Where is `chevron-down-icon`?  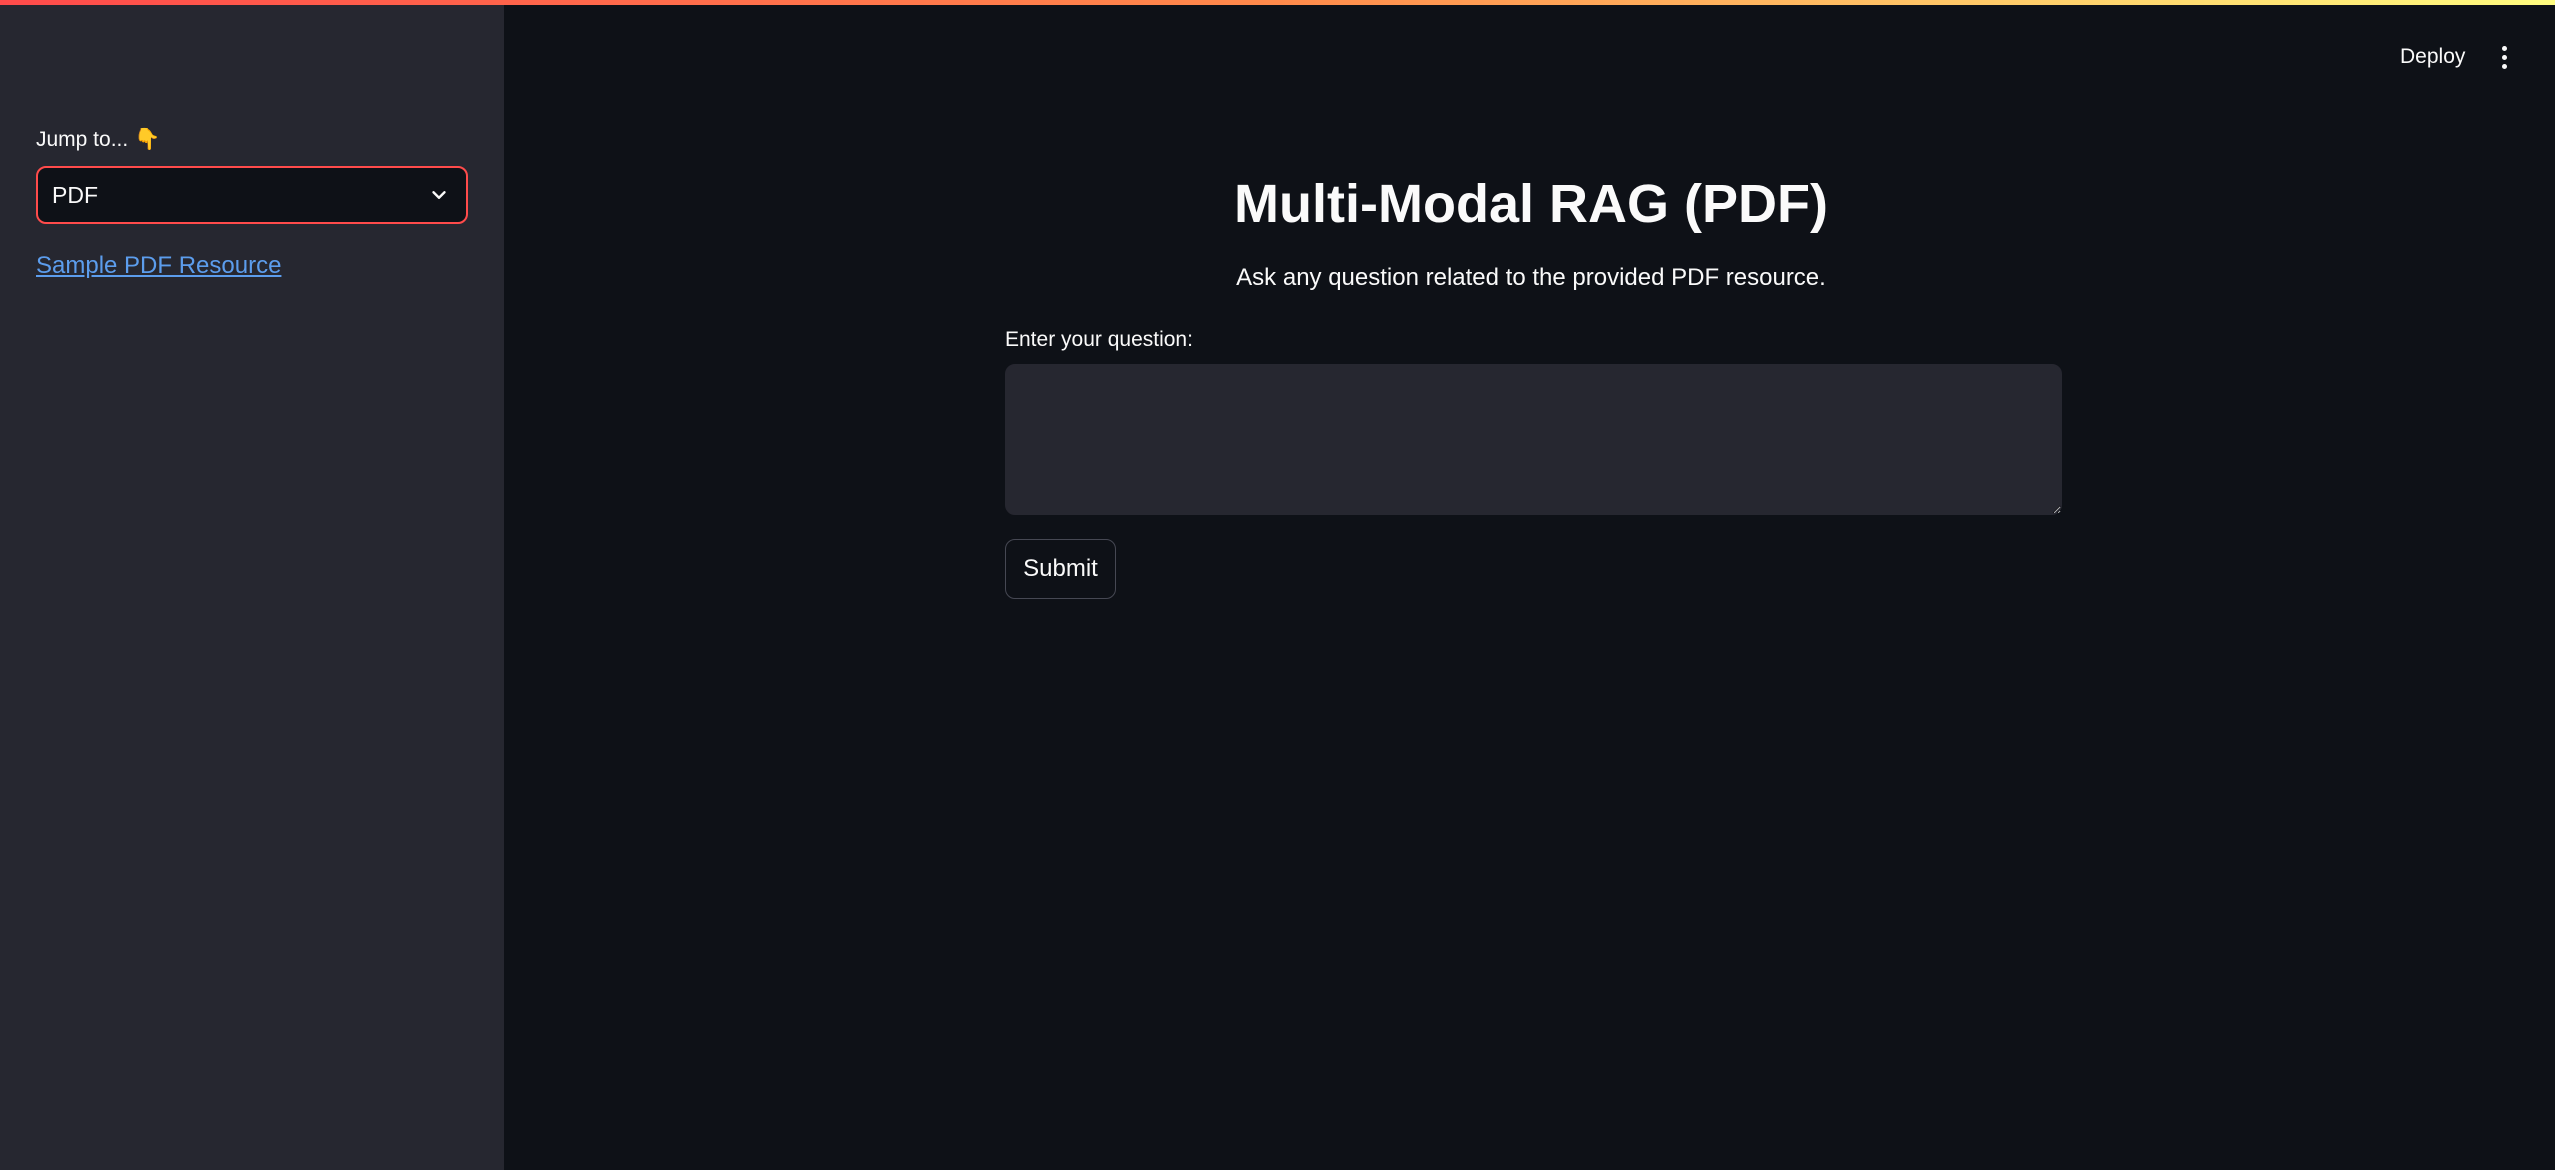 chevron-down-icon is located at coordinates (439, 195).